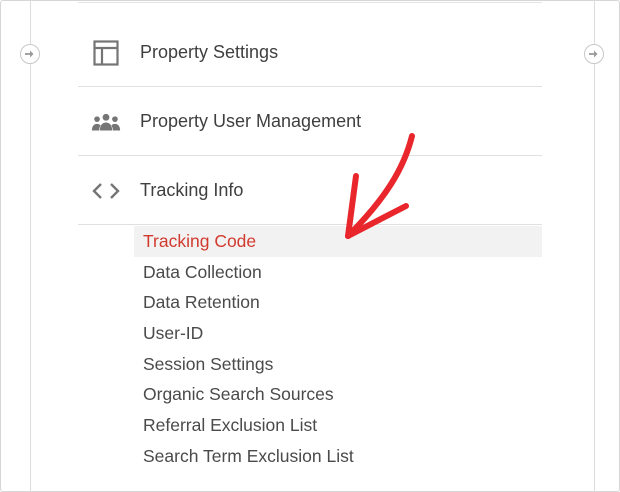  I want to click on menu-item-property-settings: Property Settings, so click(310, 53).